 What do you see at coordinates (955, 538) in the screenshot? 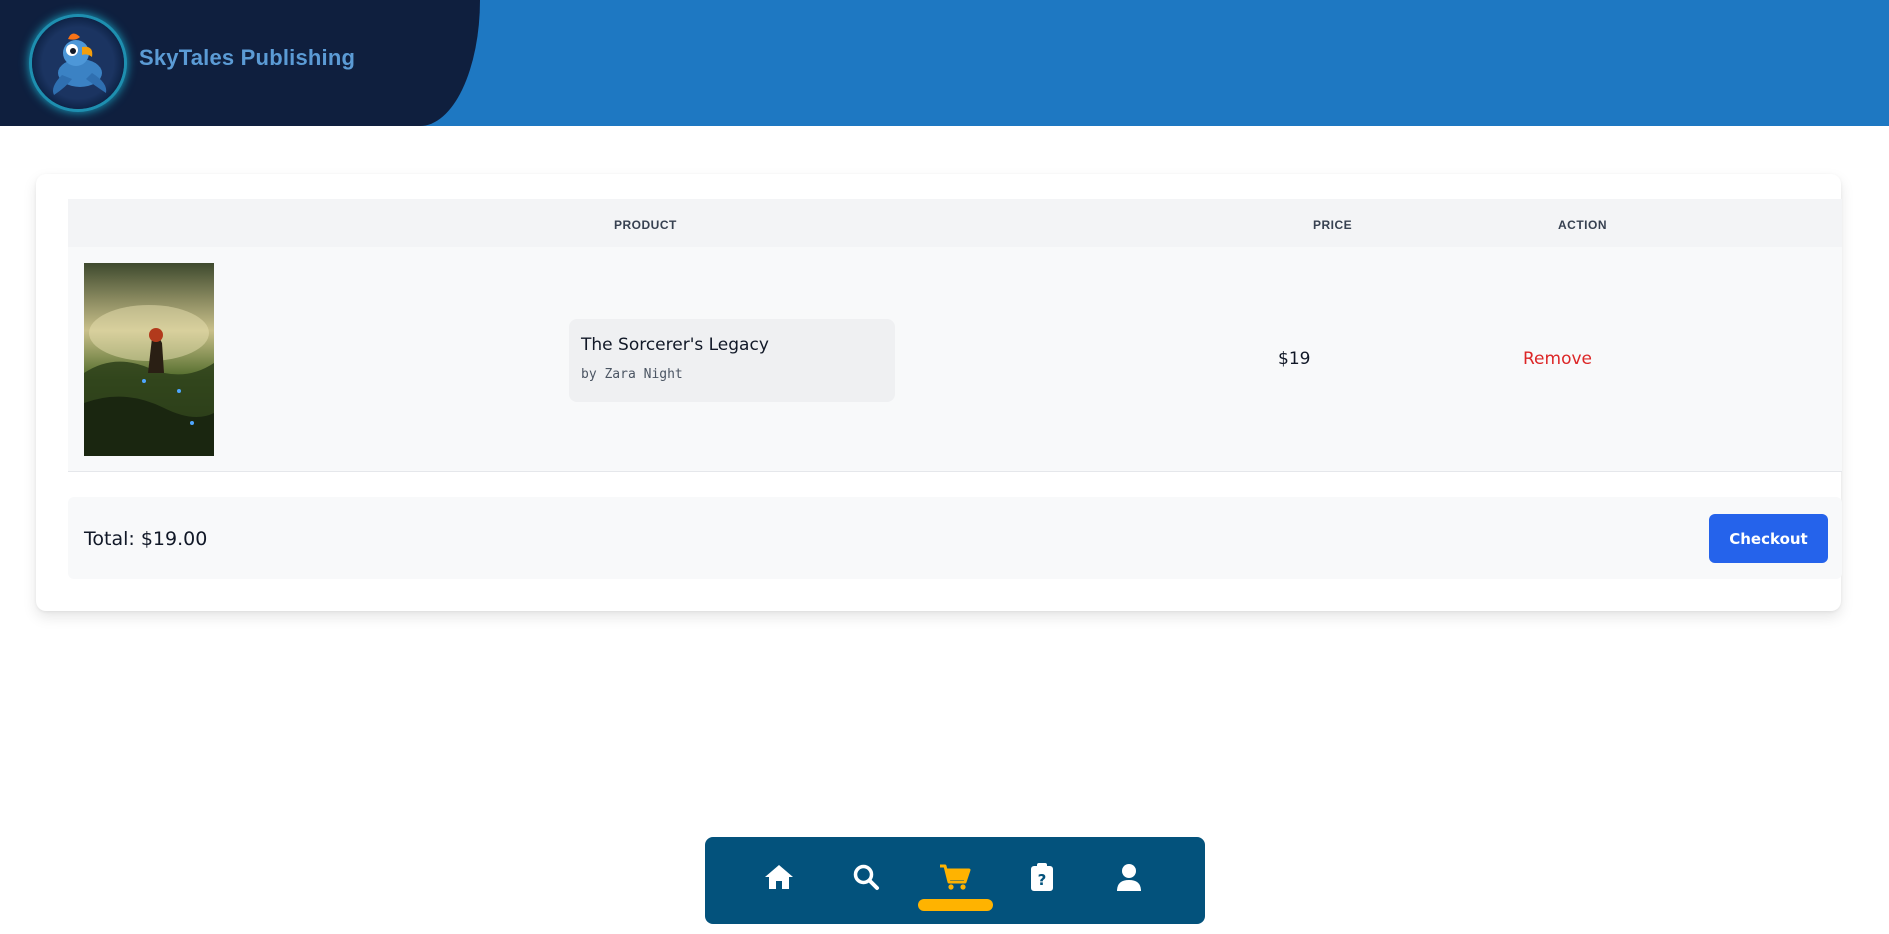
I see `cart-summary: Total: $19.00 Checkout` at bounding box center [955, 538].